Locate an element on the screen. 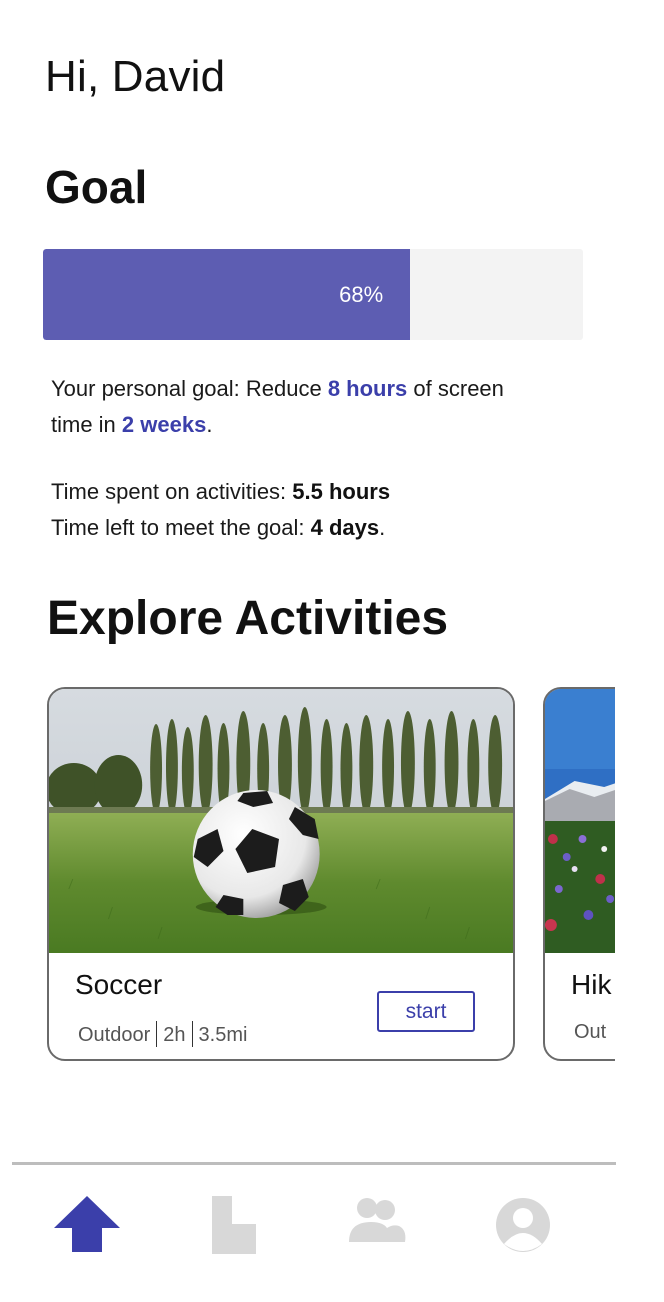 The image size is (664, 1302). nav-stats is located at coordinates (235, 1225).